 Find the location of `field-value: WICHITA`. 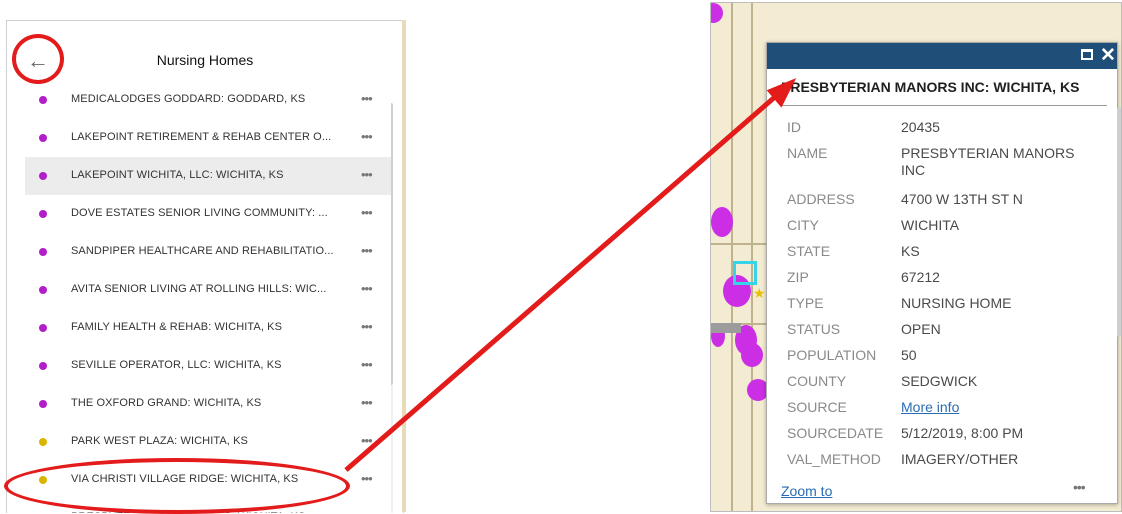

field-value: WICHITA is located at coordinates (930, 225).